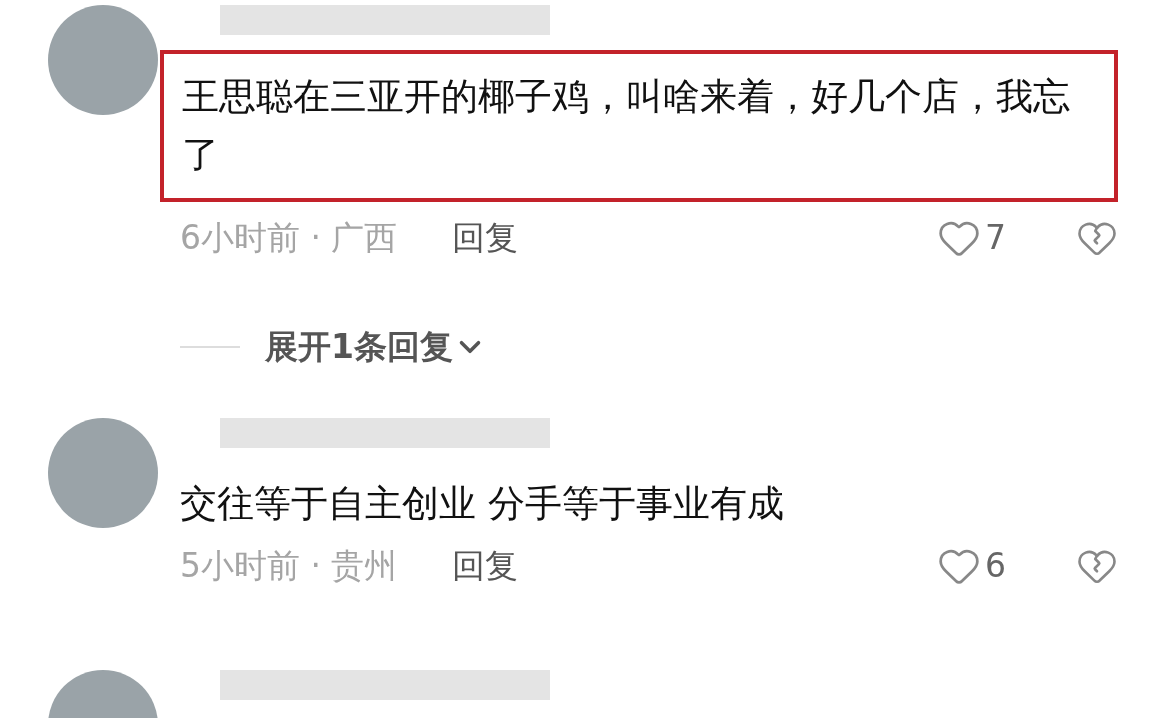  Describe the element at coordinates (482, 503) in the screenshot. I see `comment-text: 交往等于自主创业 分手等于事业有成` at that location.